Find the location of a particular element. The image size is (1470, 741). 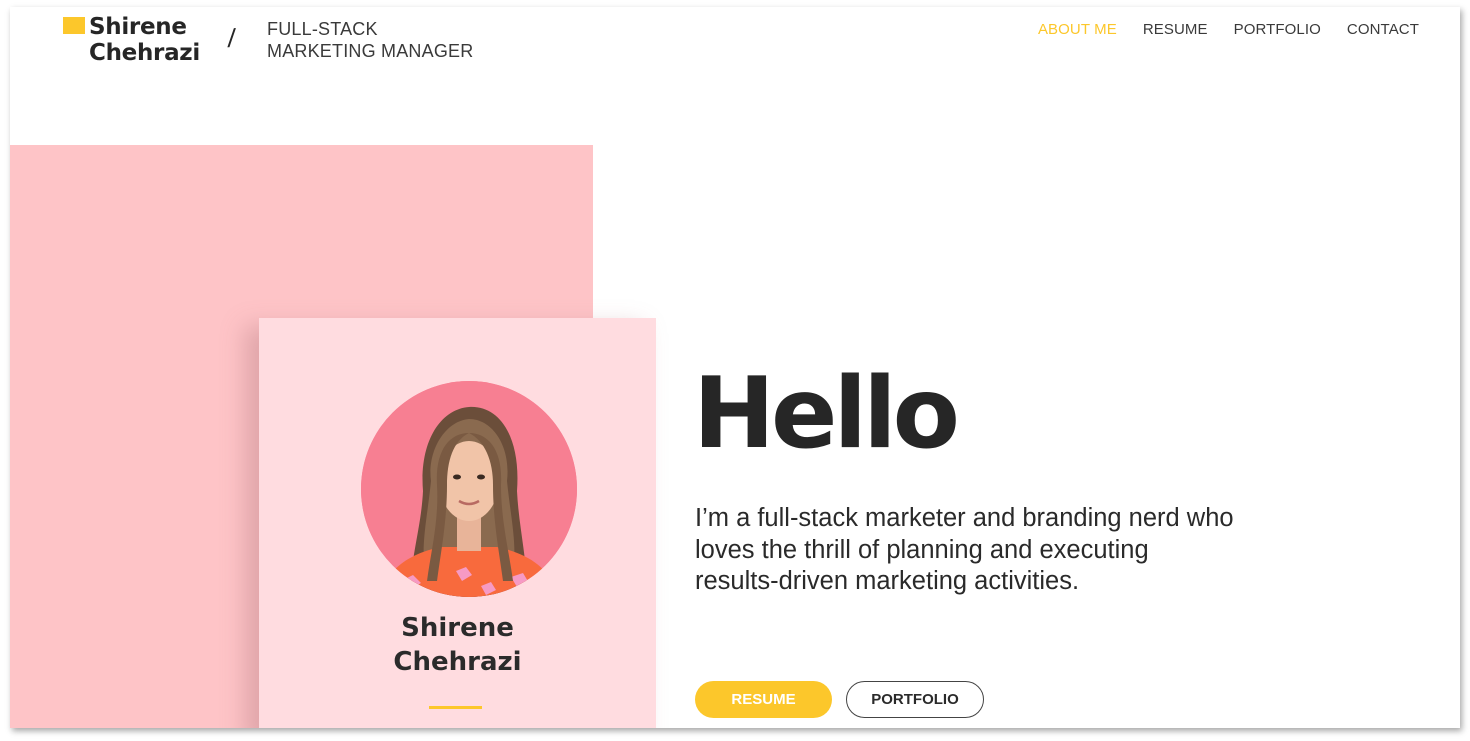

hero-heading: Hello is located at coordinates (826, 414).